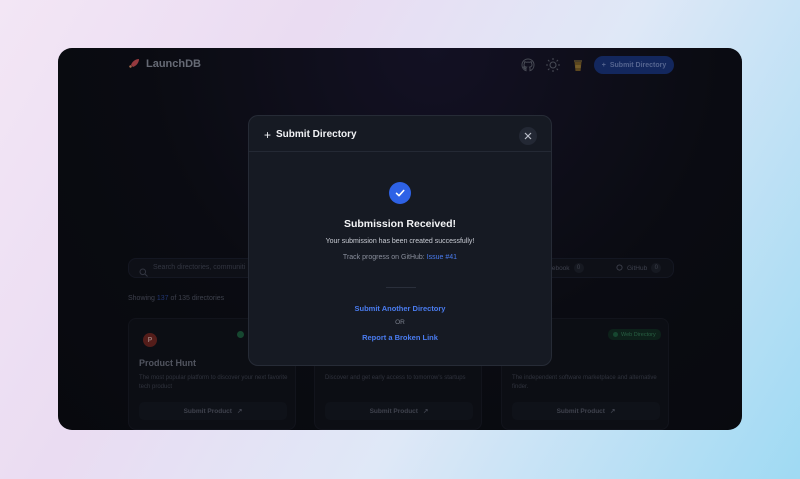 This screenshot has height=479, width=800. I want to click on modal-title: + Submit Directory, so click(310, 134).